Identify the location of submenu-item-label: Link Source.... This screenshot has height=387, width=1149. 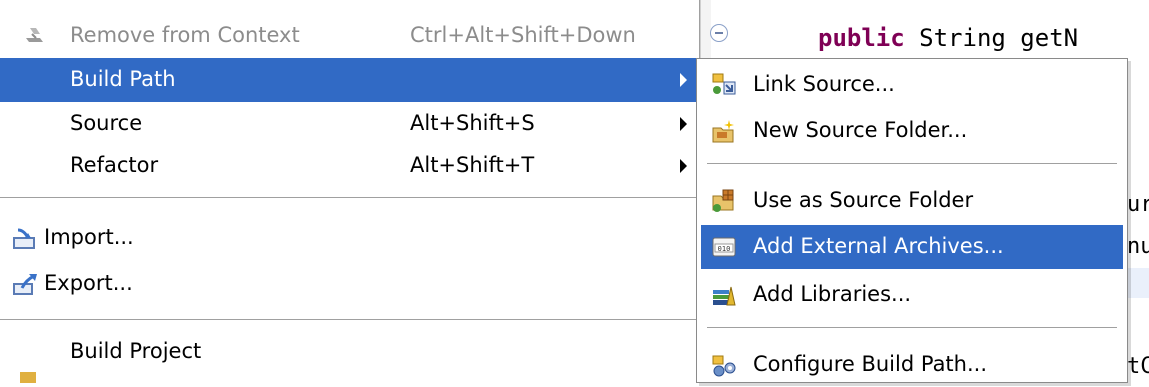
(824, 84).